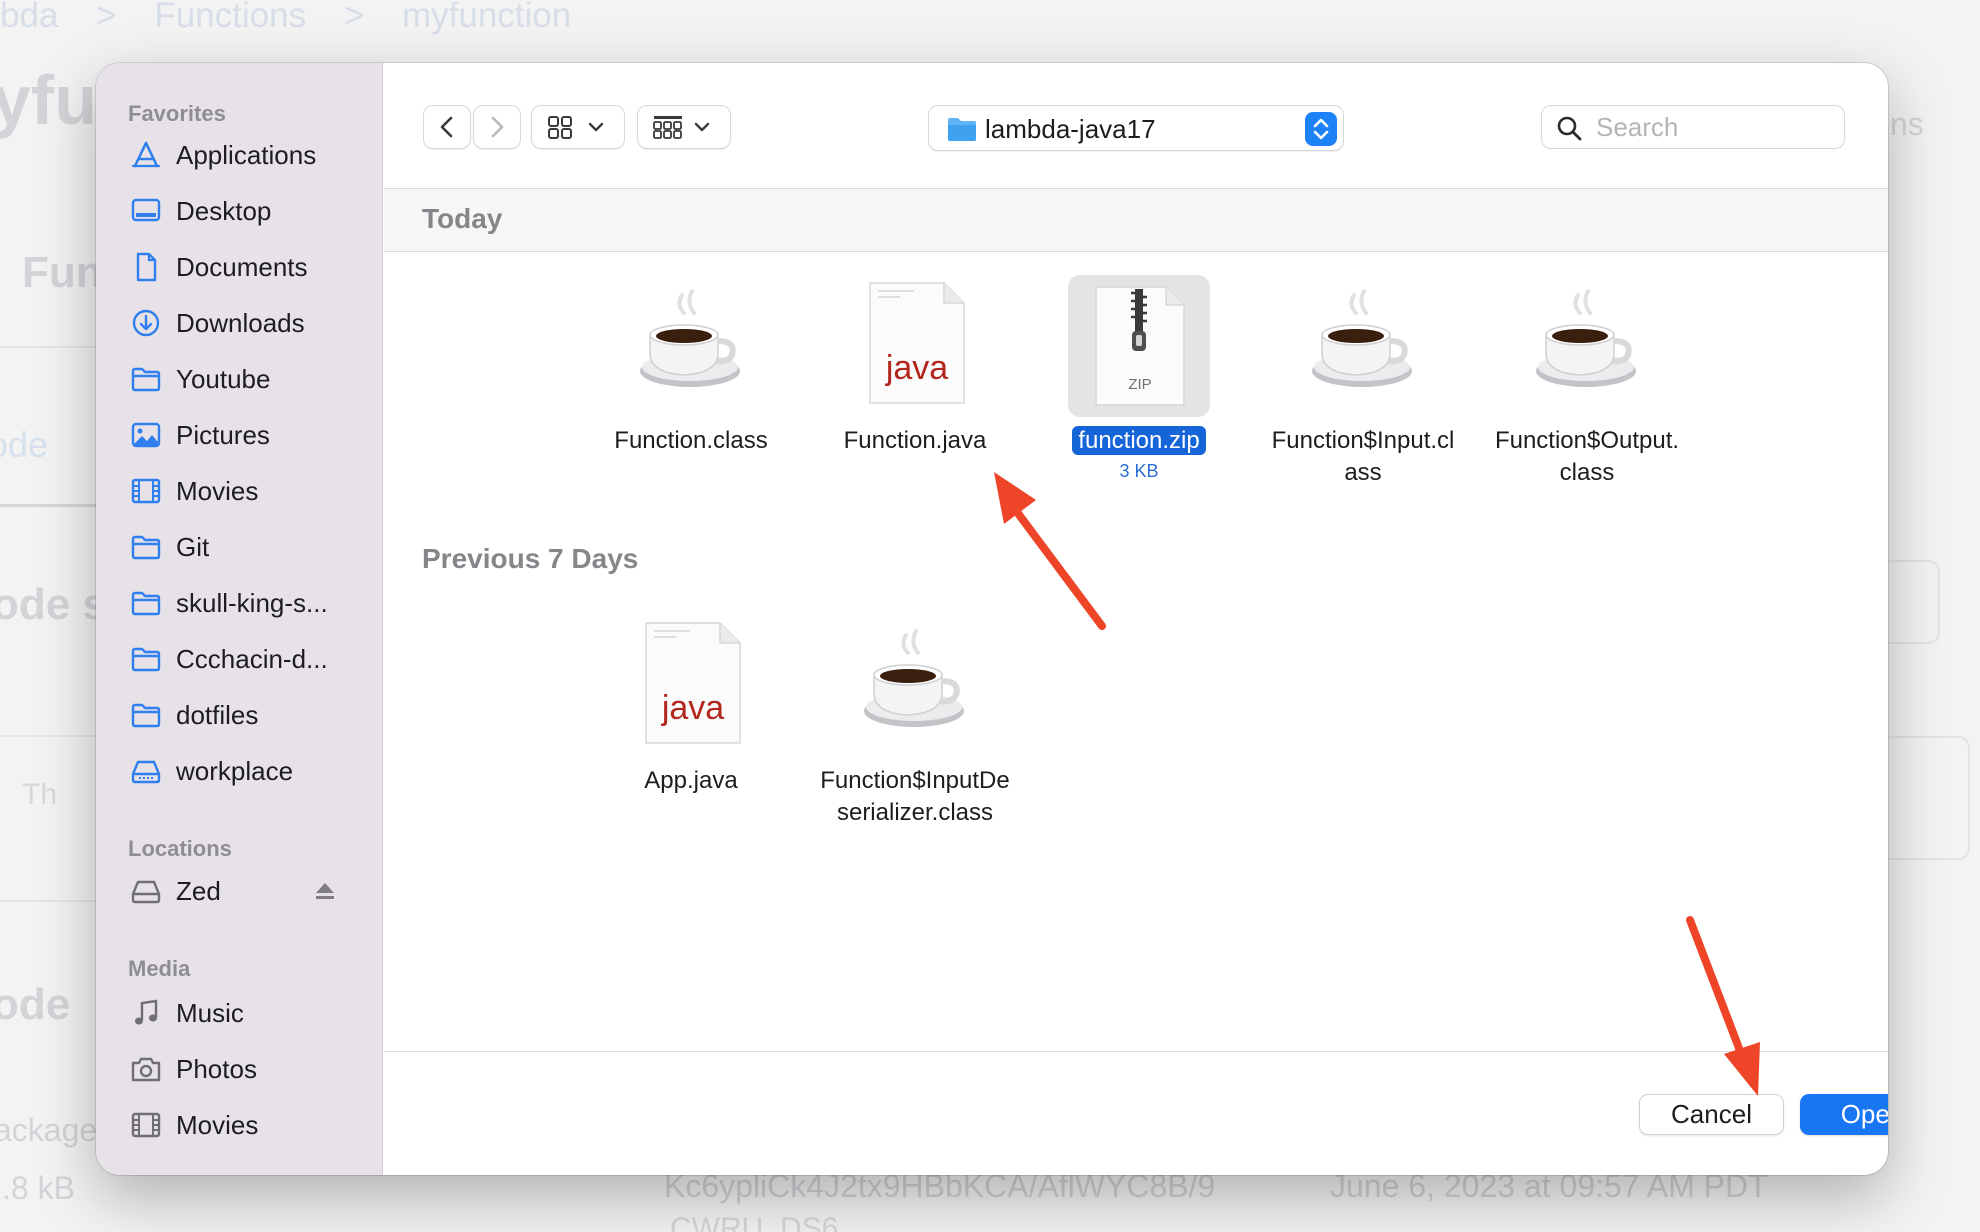 This screenshot has width=1980, height=1232. I want to click on forward-button, so click(497, 127).